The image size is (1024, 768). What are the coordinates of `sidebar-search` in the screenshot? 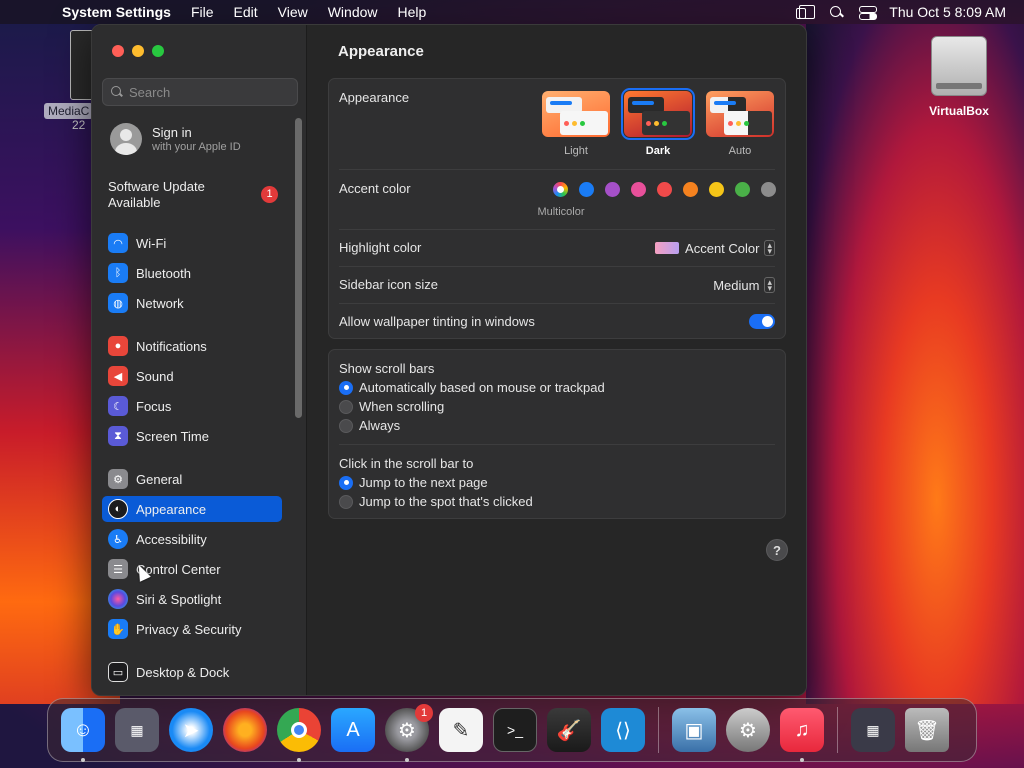 It's located at (200, 92).